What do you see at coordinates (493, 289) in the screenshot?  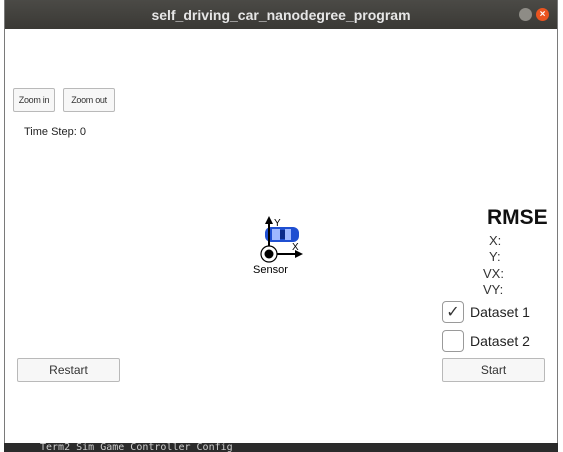 I see `rmse-vy-label: VY:` at bounding box center [493, 289].